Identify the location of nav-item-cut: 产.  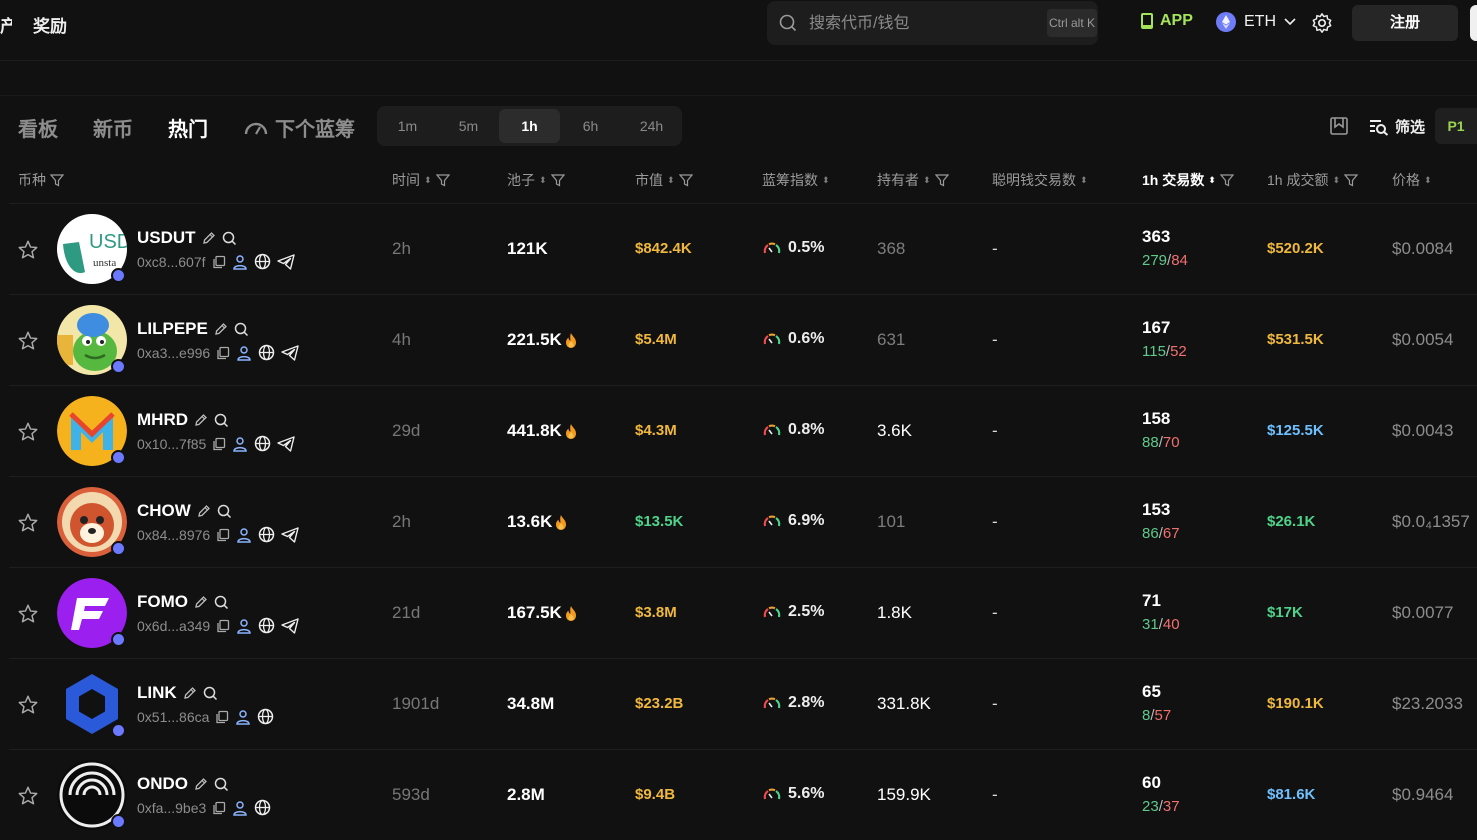
(6, 24).